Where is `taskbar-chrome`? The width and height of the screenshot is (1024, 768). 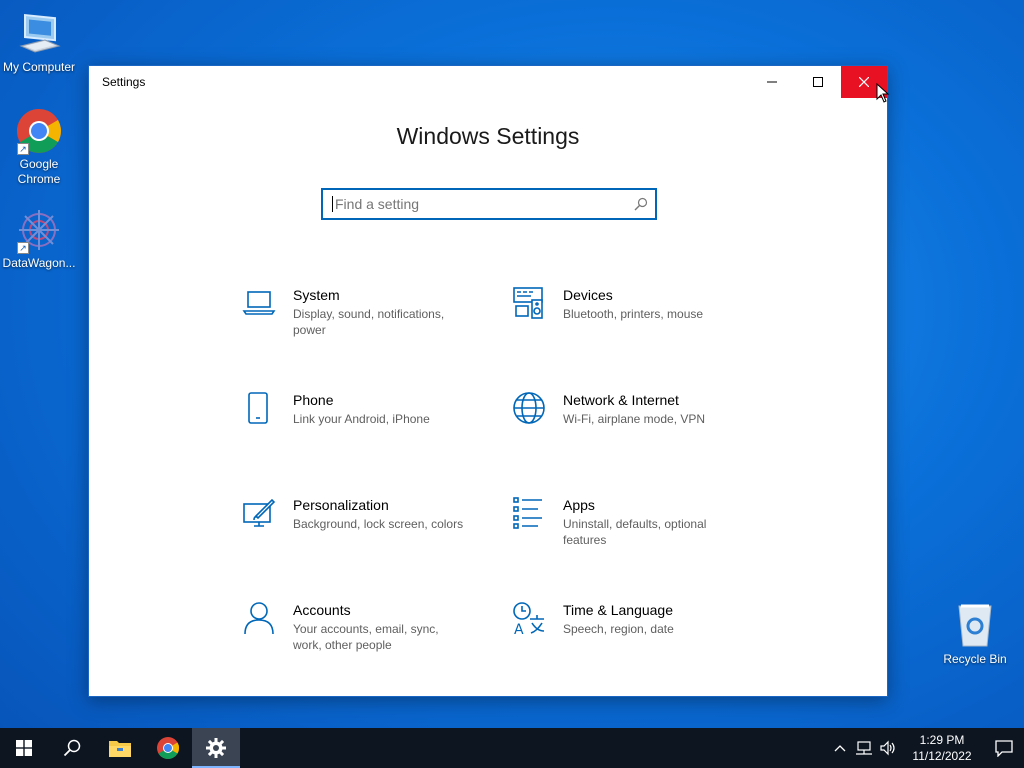
taskbar-chrome is located at coordinates (168, 748).